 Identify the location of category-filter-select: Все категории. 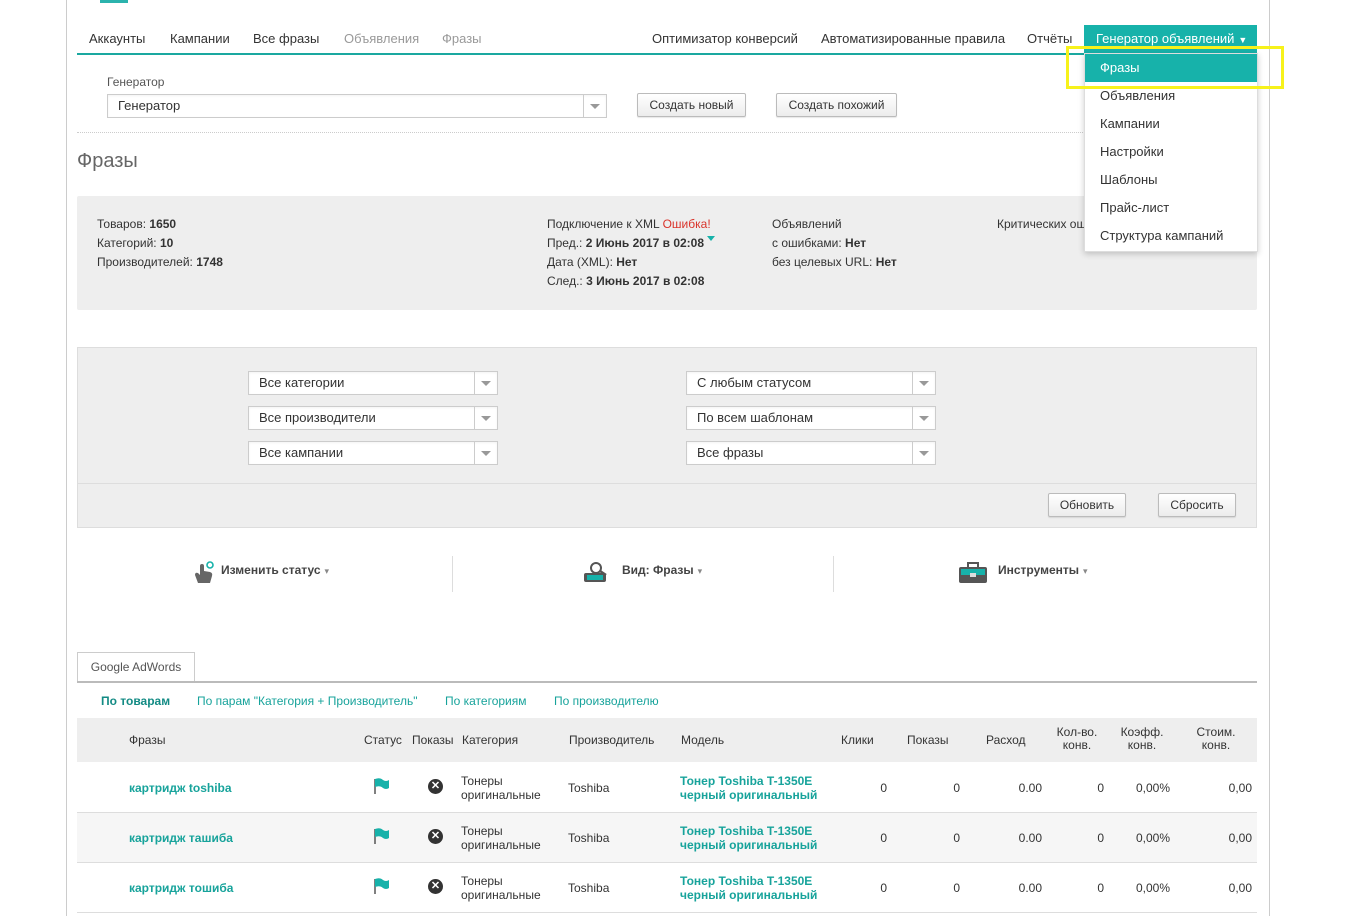
(373, 383).